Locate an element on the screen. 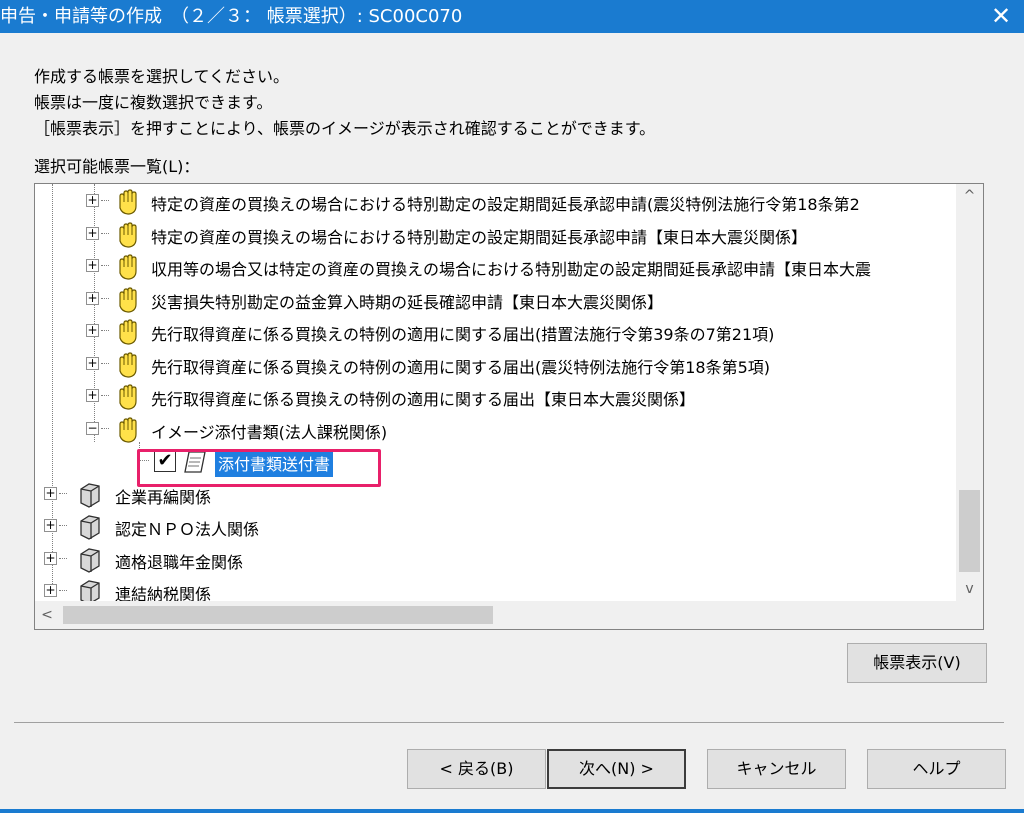 This screenshot has height=813, width=1024. tree-item: − イメージ添付書類(法人課税関係) is located at coordinates (496, 429).